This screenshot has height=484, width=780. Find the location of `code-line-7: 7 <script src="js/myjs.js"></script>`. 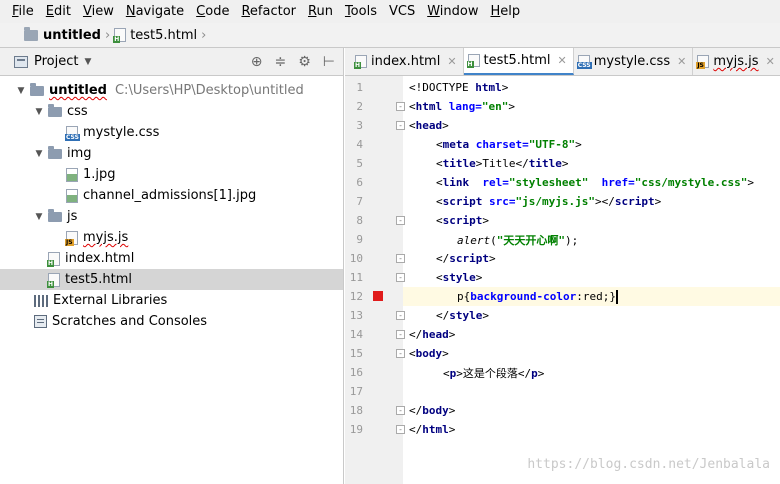

code-line-7: 7 <script src="js/myjs.js"></script> is located at coordinates (562, 201).